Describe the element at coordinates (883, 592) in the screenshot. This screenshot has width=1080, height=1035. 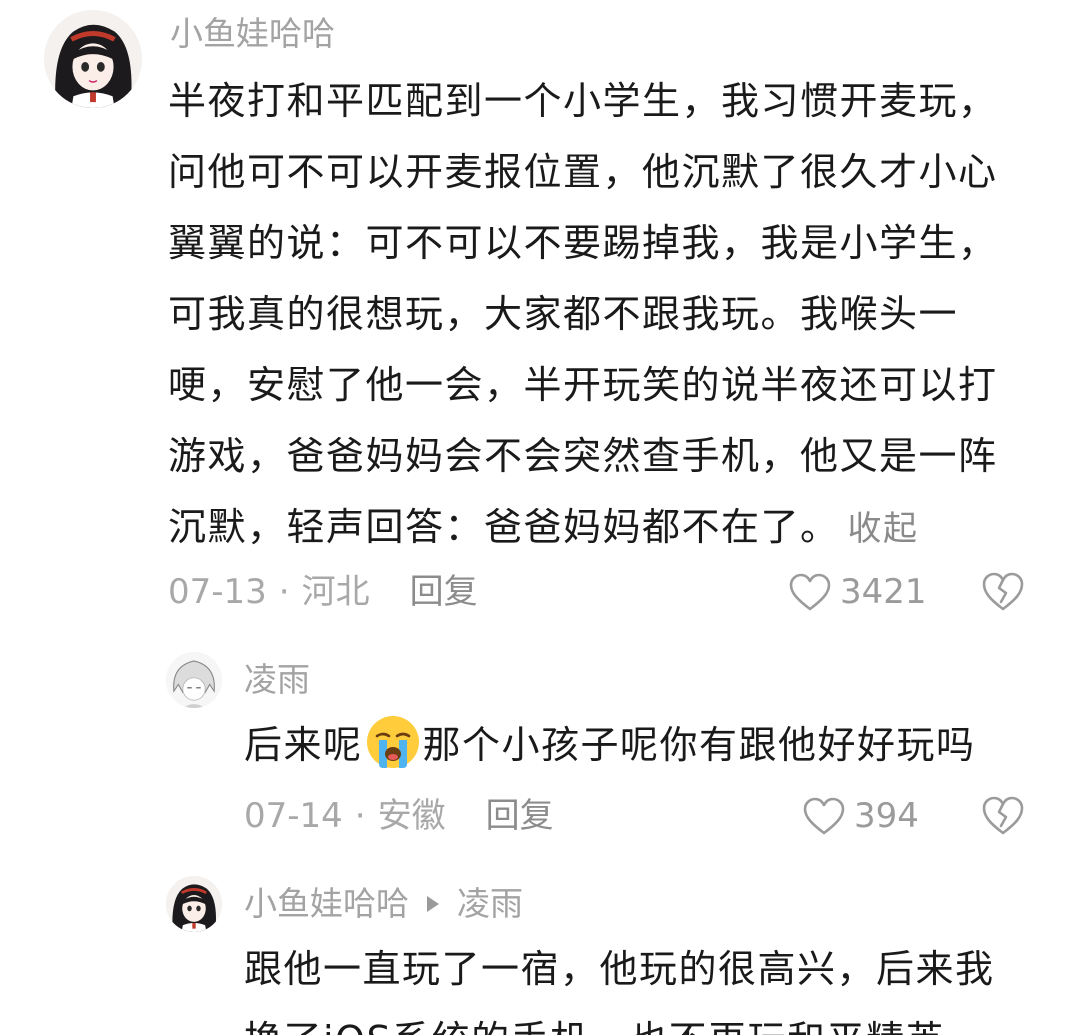
I see `like-count: 3421` at that location.